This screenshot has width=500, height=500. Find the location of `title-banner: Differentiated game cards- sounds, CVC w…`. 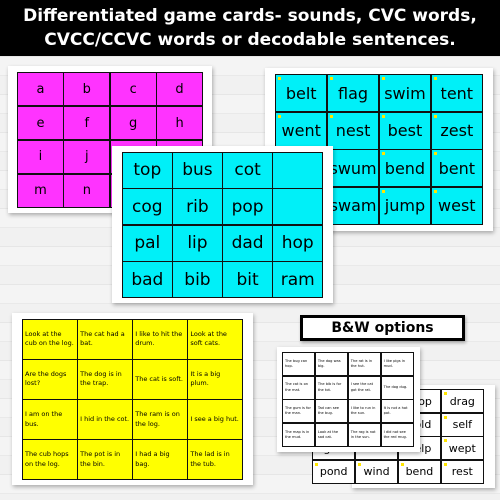

title-banner: Differentiated game cards- sounds, CVC w… is located at coordinates (250, 28).